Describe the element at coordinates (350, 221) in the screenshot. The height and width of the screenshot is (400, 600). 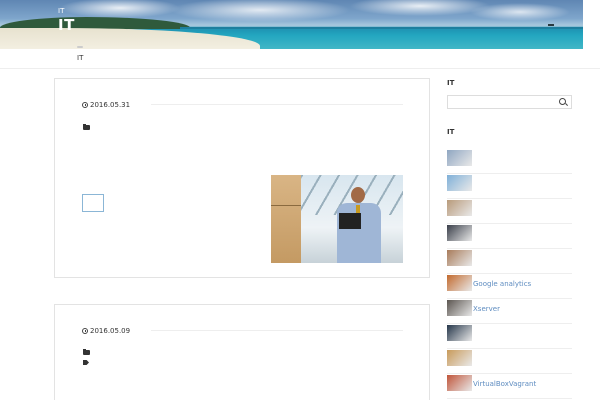
I see `photo-clipboard` at that location.